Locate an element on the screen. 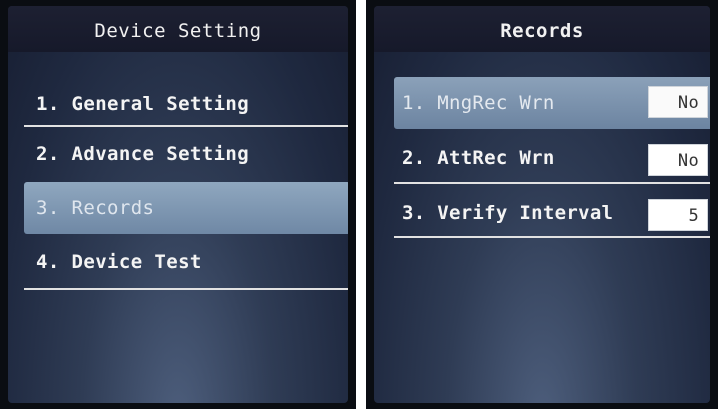 This screenshot has width=718, height=409. menu-item-general-setting: 1. General Setting is located at coordinates (186, 104).